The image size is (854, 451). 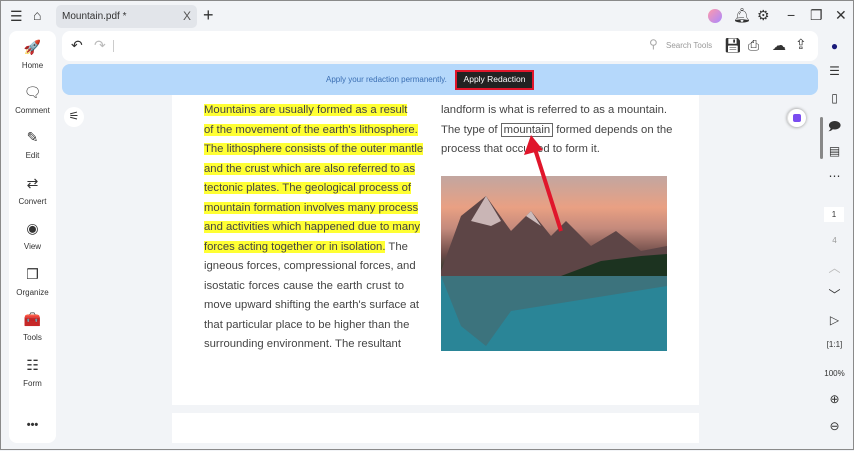 What do you see at coordinates (32, 319) in the screenshot?
I see `tools-icon: 🧰` at bounding box center [32, 319].